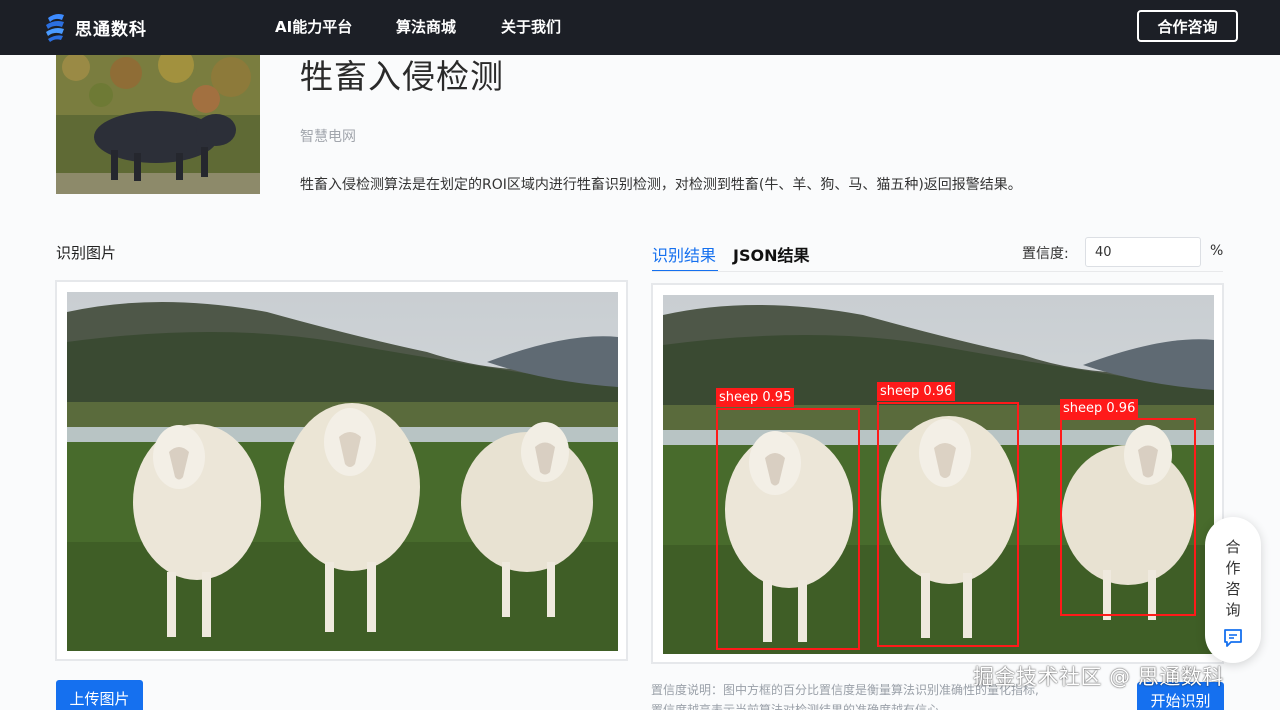 The height and width of the screenshot is (710, 1280). What do you see at coordinates (55, 28) in the screenshot?
I see `logo-icon` at bounding box center [55, 28].